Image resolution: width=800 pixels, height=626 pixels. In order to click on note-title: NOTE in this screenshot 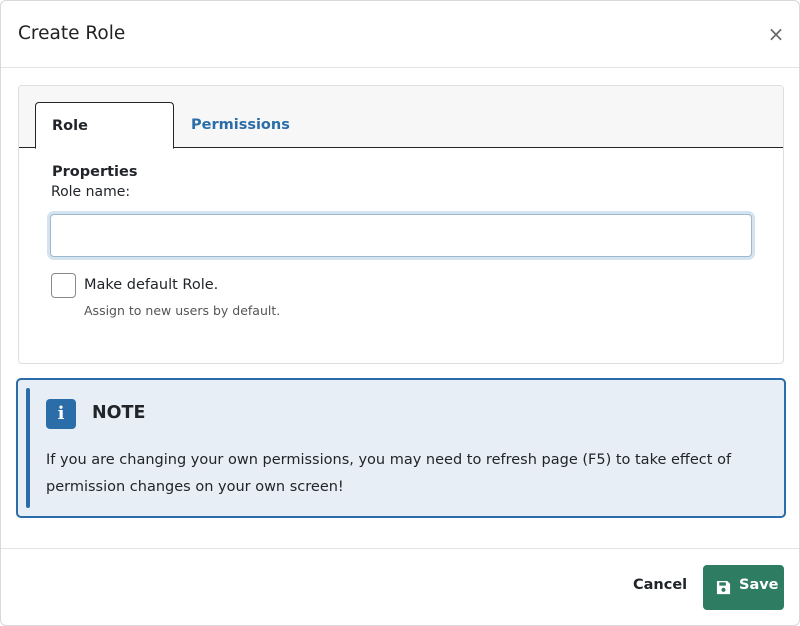, I will do `click(119, 413)`.